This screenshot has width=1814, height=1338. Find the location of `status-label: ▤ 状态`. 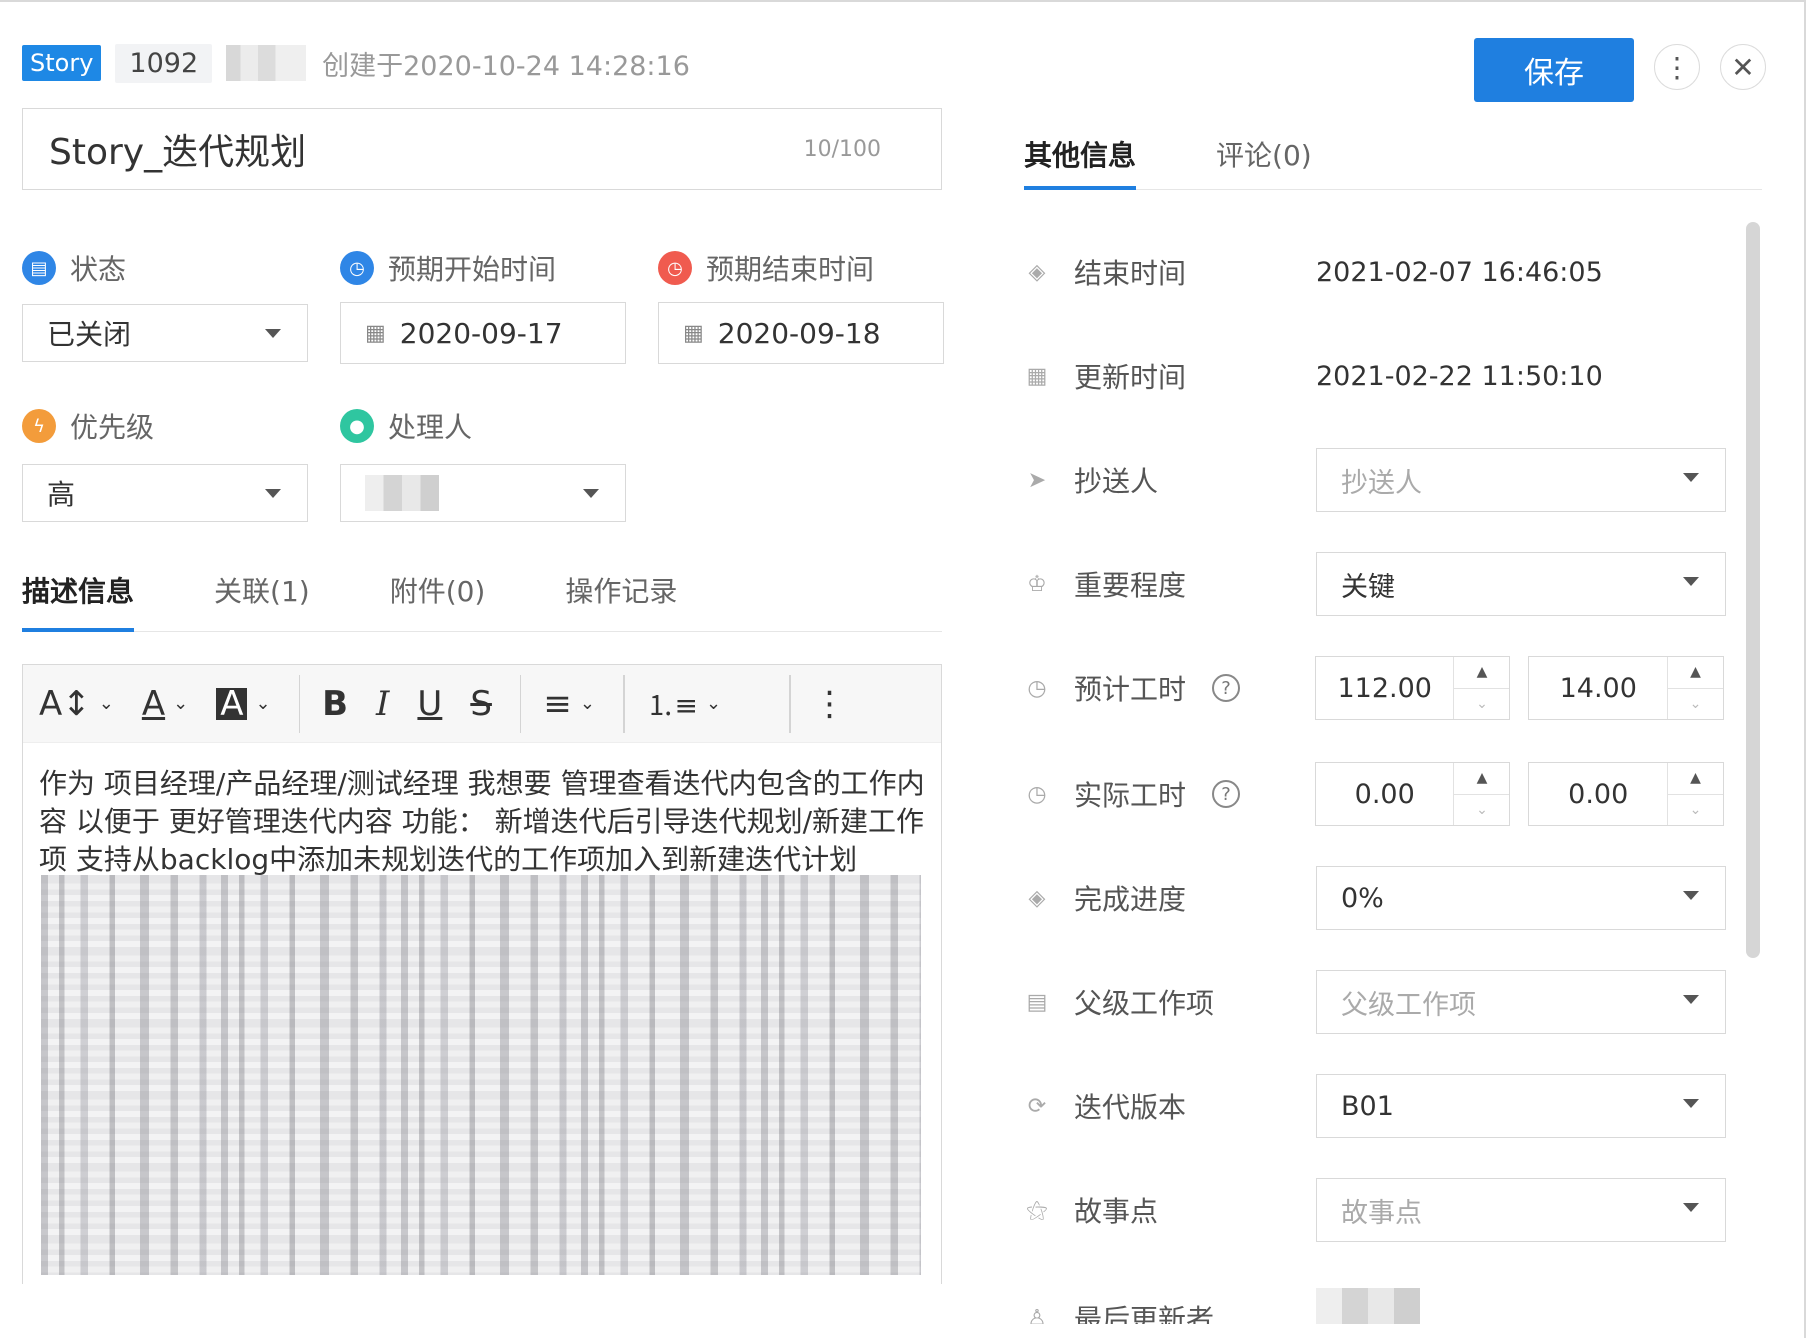

status-label: ▤ 状态 is located at coordinates (74, 268).